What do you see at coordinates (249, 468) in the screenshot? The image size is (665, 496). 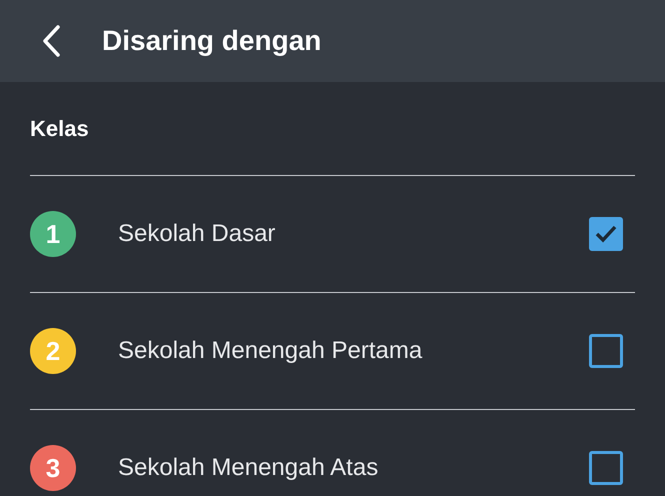 I see `option-label: Sekolah Menengah Atas` at bounding box center [249, 468].